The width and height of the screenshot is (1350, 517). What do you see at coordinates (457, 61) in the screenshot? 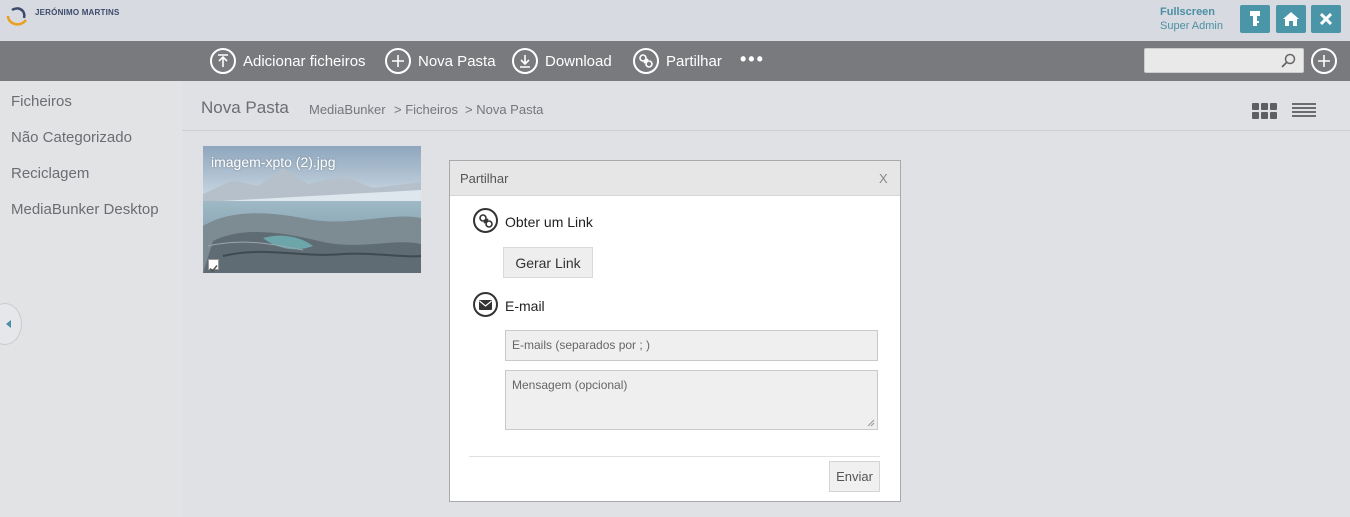
I see `new-folder-label: Nova Pasta` at bounding box center [457, 61].